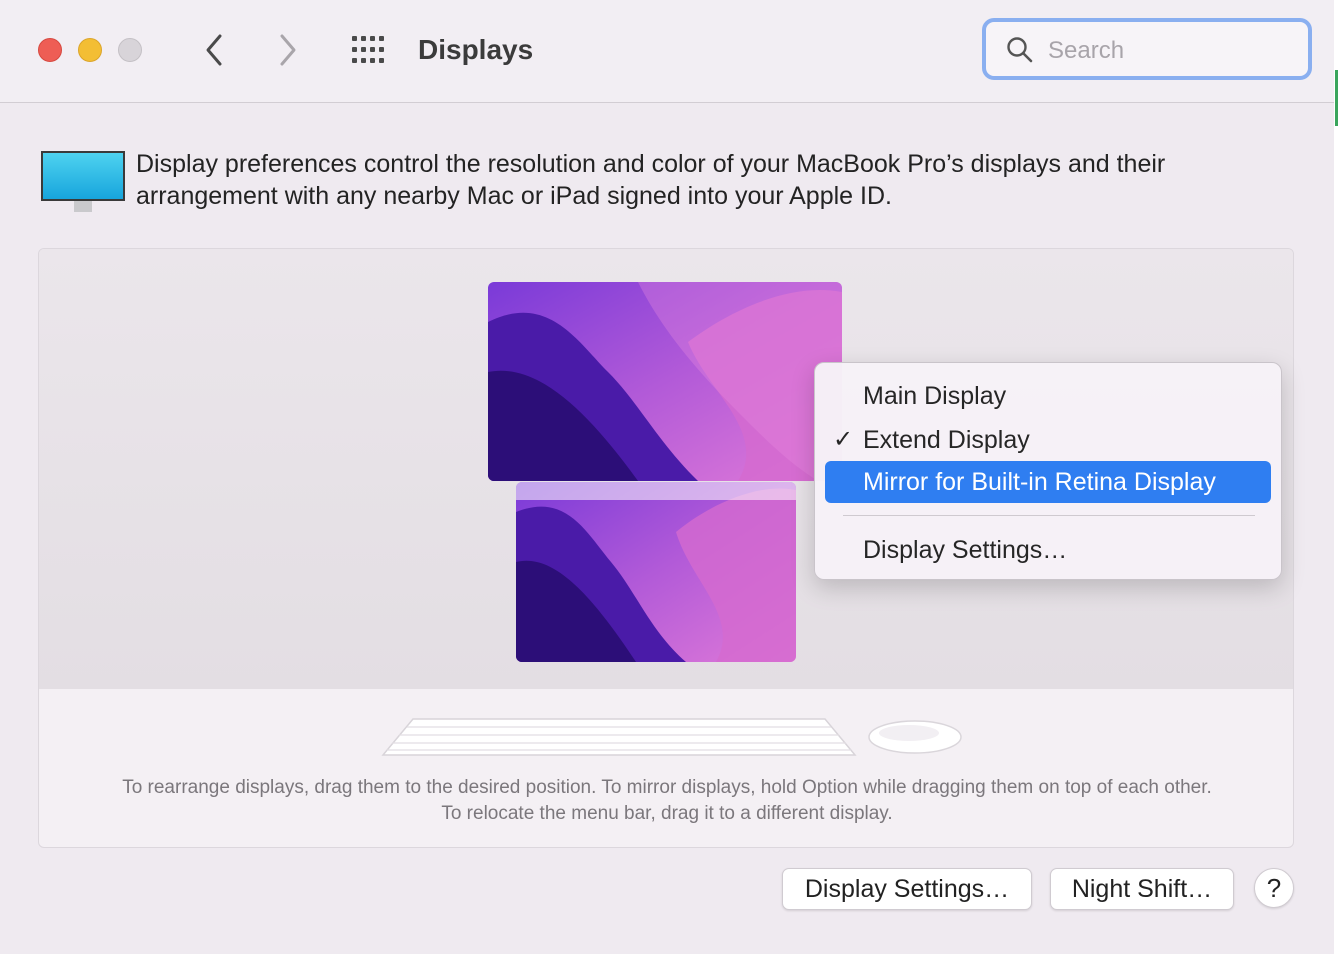  Describe the element at coordinates (915, 737) in the screenshot. I see `mouse-icon` at that location.